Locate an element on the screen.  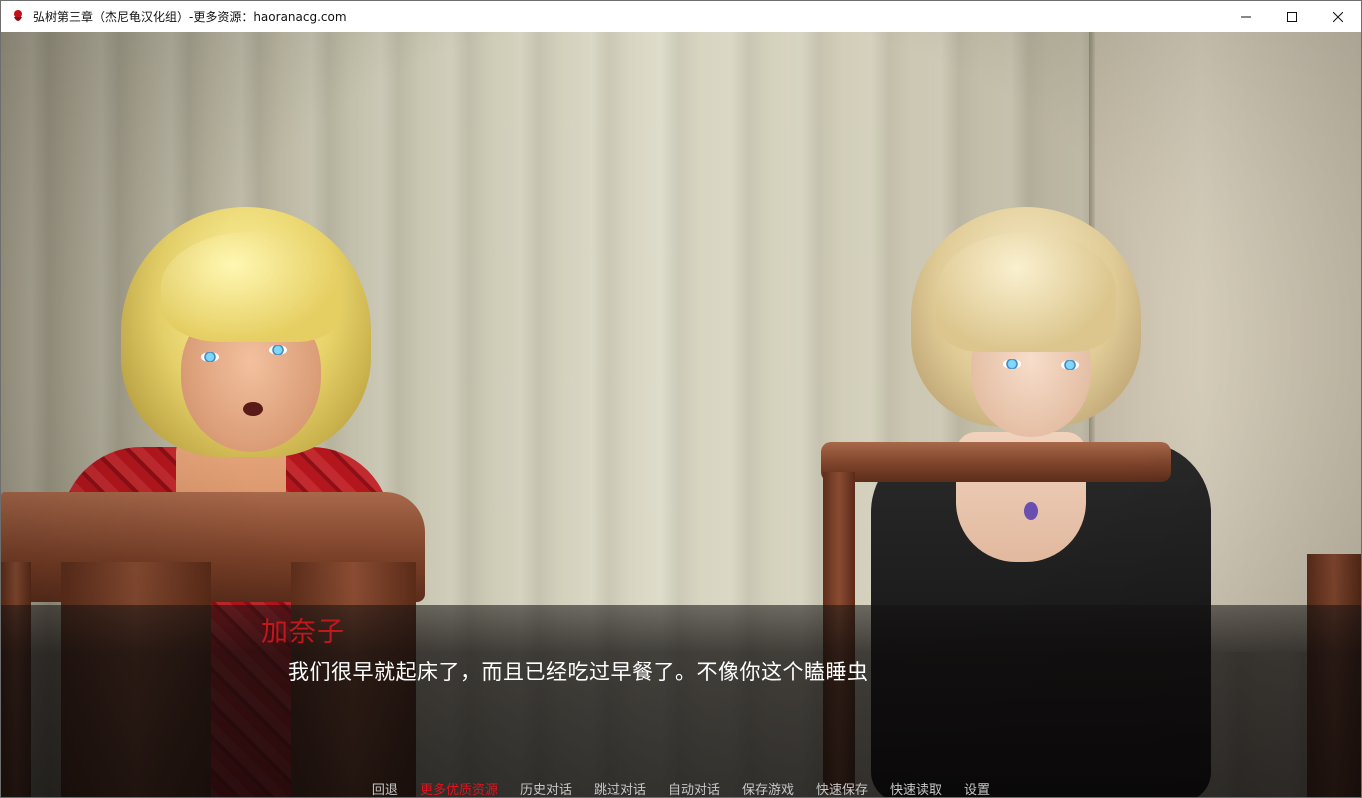
close-button is located at coordinates (1338, 16).